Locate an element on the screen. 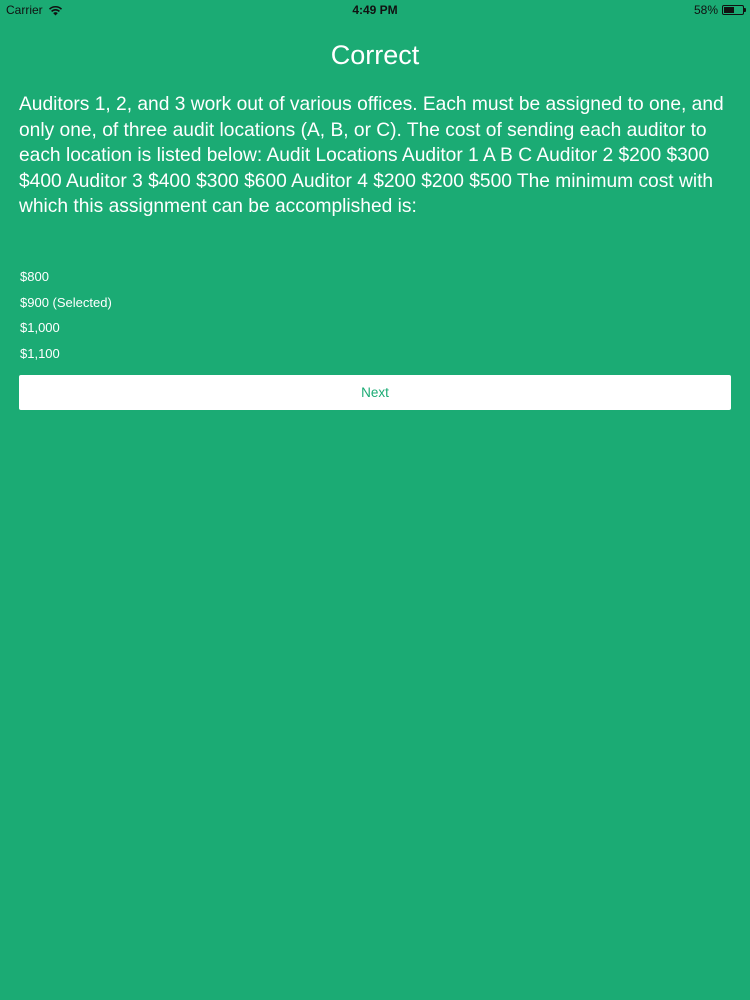 This screenshot has width=750, height=1000. answer-option: $800 is located at coordinates (66, 277).